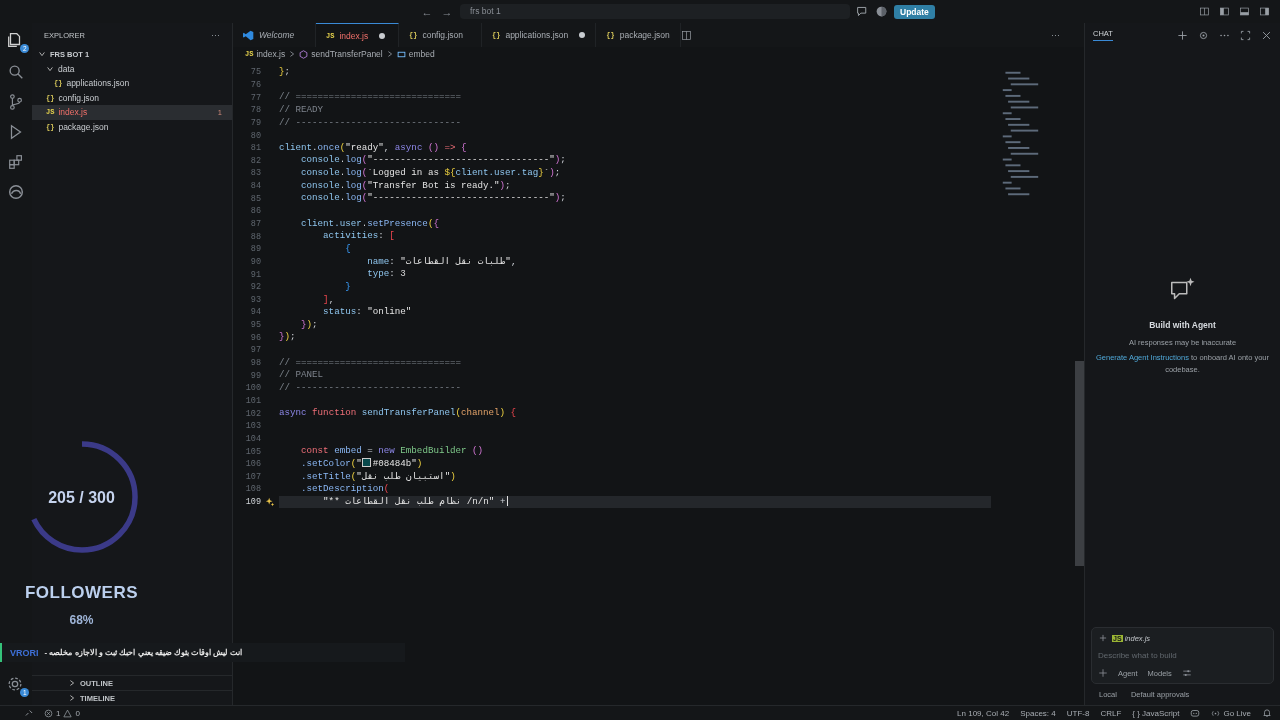 Image resolution: width=1280 pixels, height=720 pixels. Describe the element at coordinates (1267, 713) in the screenshot. I see `bell-icon` at that location.